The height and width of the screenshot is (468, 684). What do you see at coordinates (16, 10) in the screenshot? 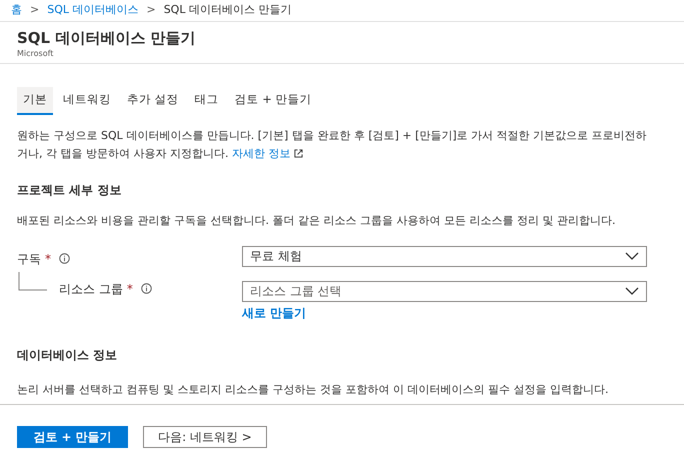
I see `breadcrumb-link: 홈` at bounding box center [16, 10].